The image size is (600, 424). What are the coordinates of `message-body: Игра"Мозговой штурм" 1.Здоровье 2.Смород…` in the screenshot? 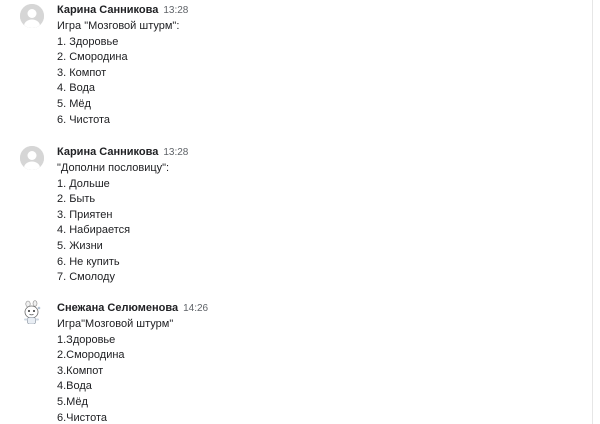 It's located at (115, 370).